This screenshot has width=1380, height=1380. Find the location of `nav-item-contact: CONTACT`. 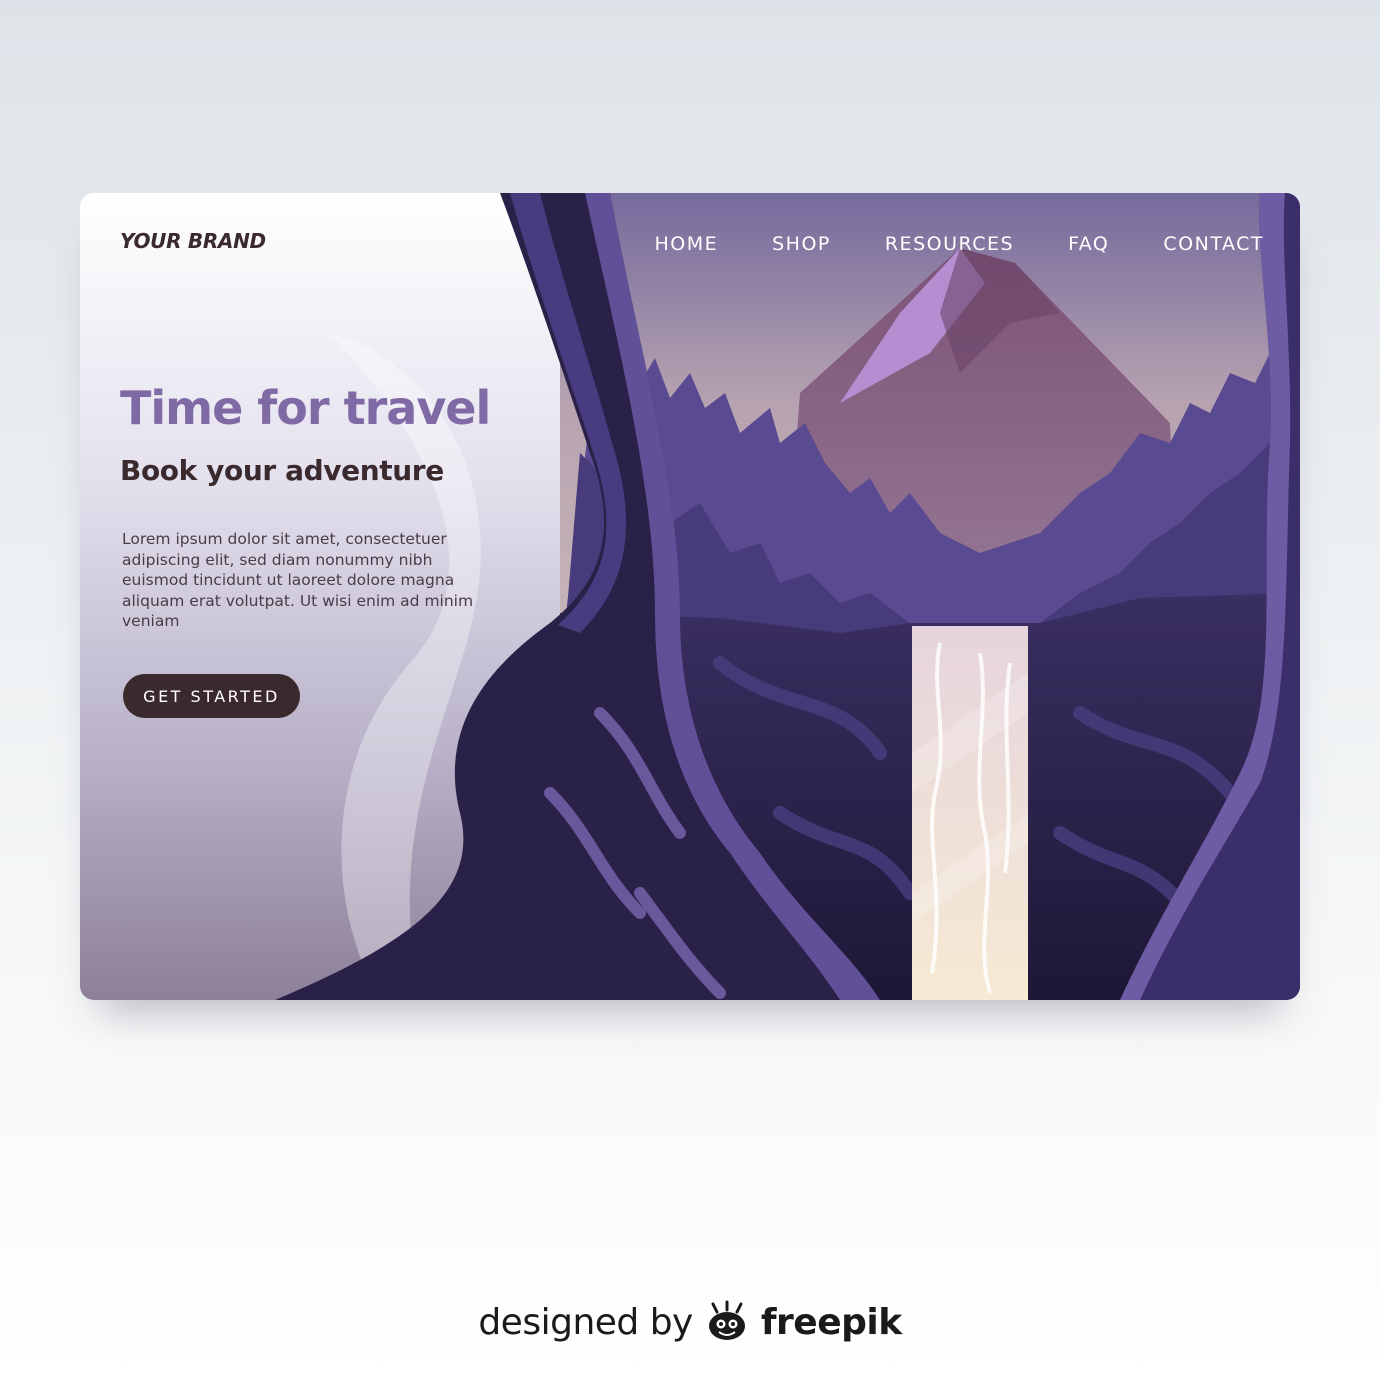

nav-item-contact: CONTACT is located at coordinates (1213, 244).